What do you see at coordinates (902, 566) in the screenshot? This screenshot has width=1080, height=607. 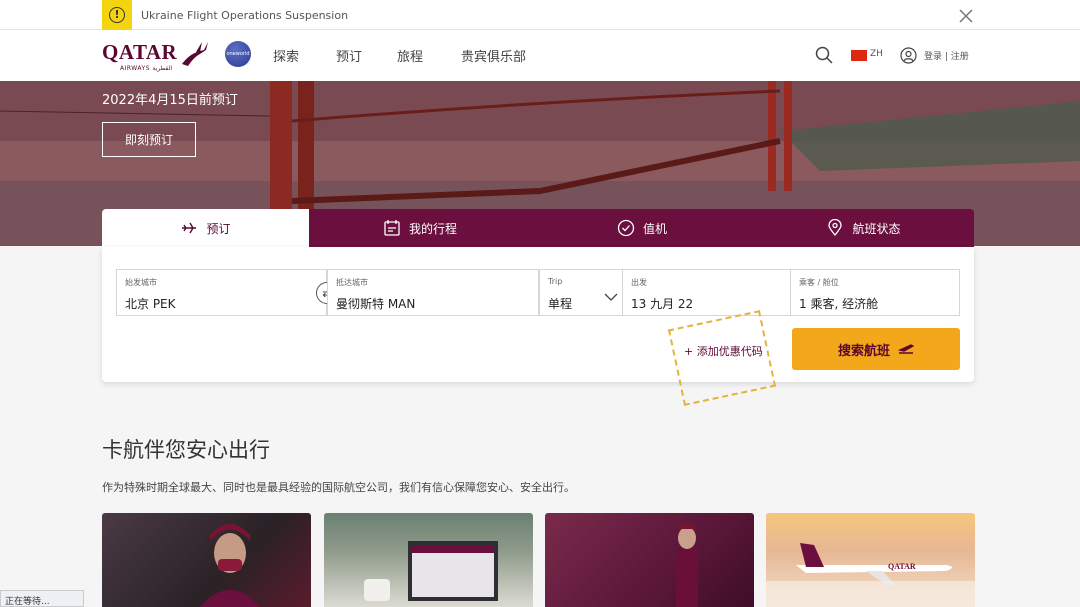 I see `svg-text: QATAR` at bounding box center [902, 566].